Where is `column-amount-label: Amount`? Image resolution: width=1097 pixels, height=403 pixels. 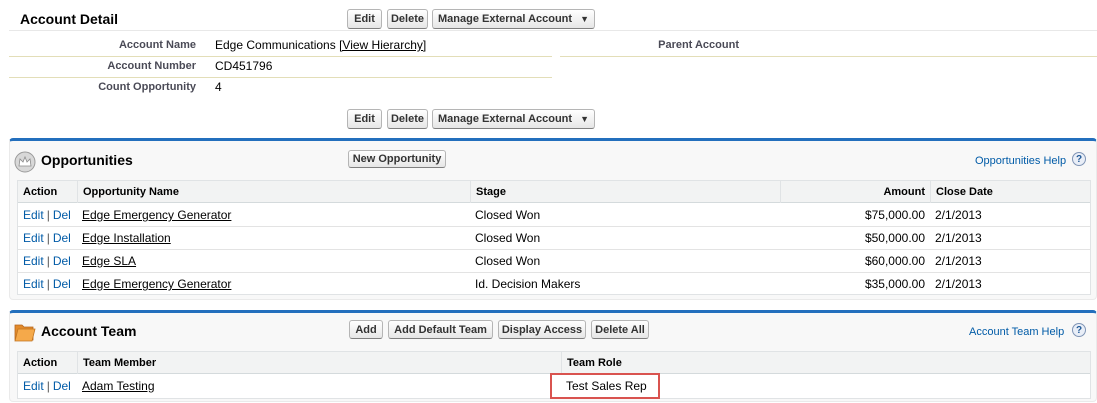
column-amount-label: Amount is located at coordinates (904, 192).